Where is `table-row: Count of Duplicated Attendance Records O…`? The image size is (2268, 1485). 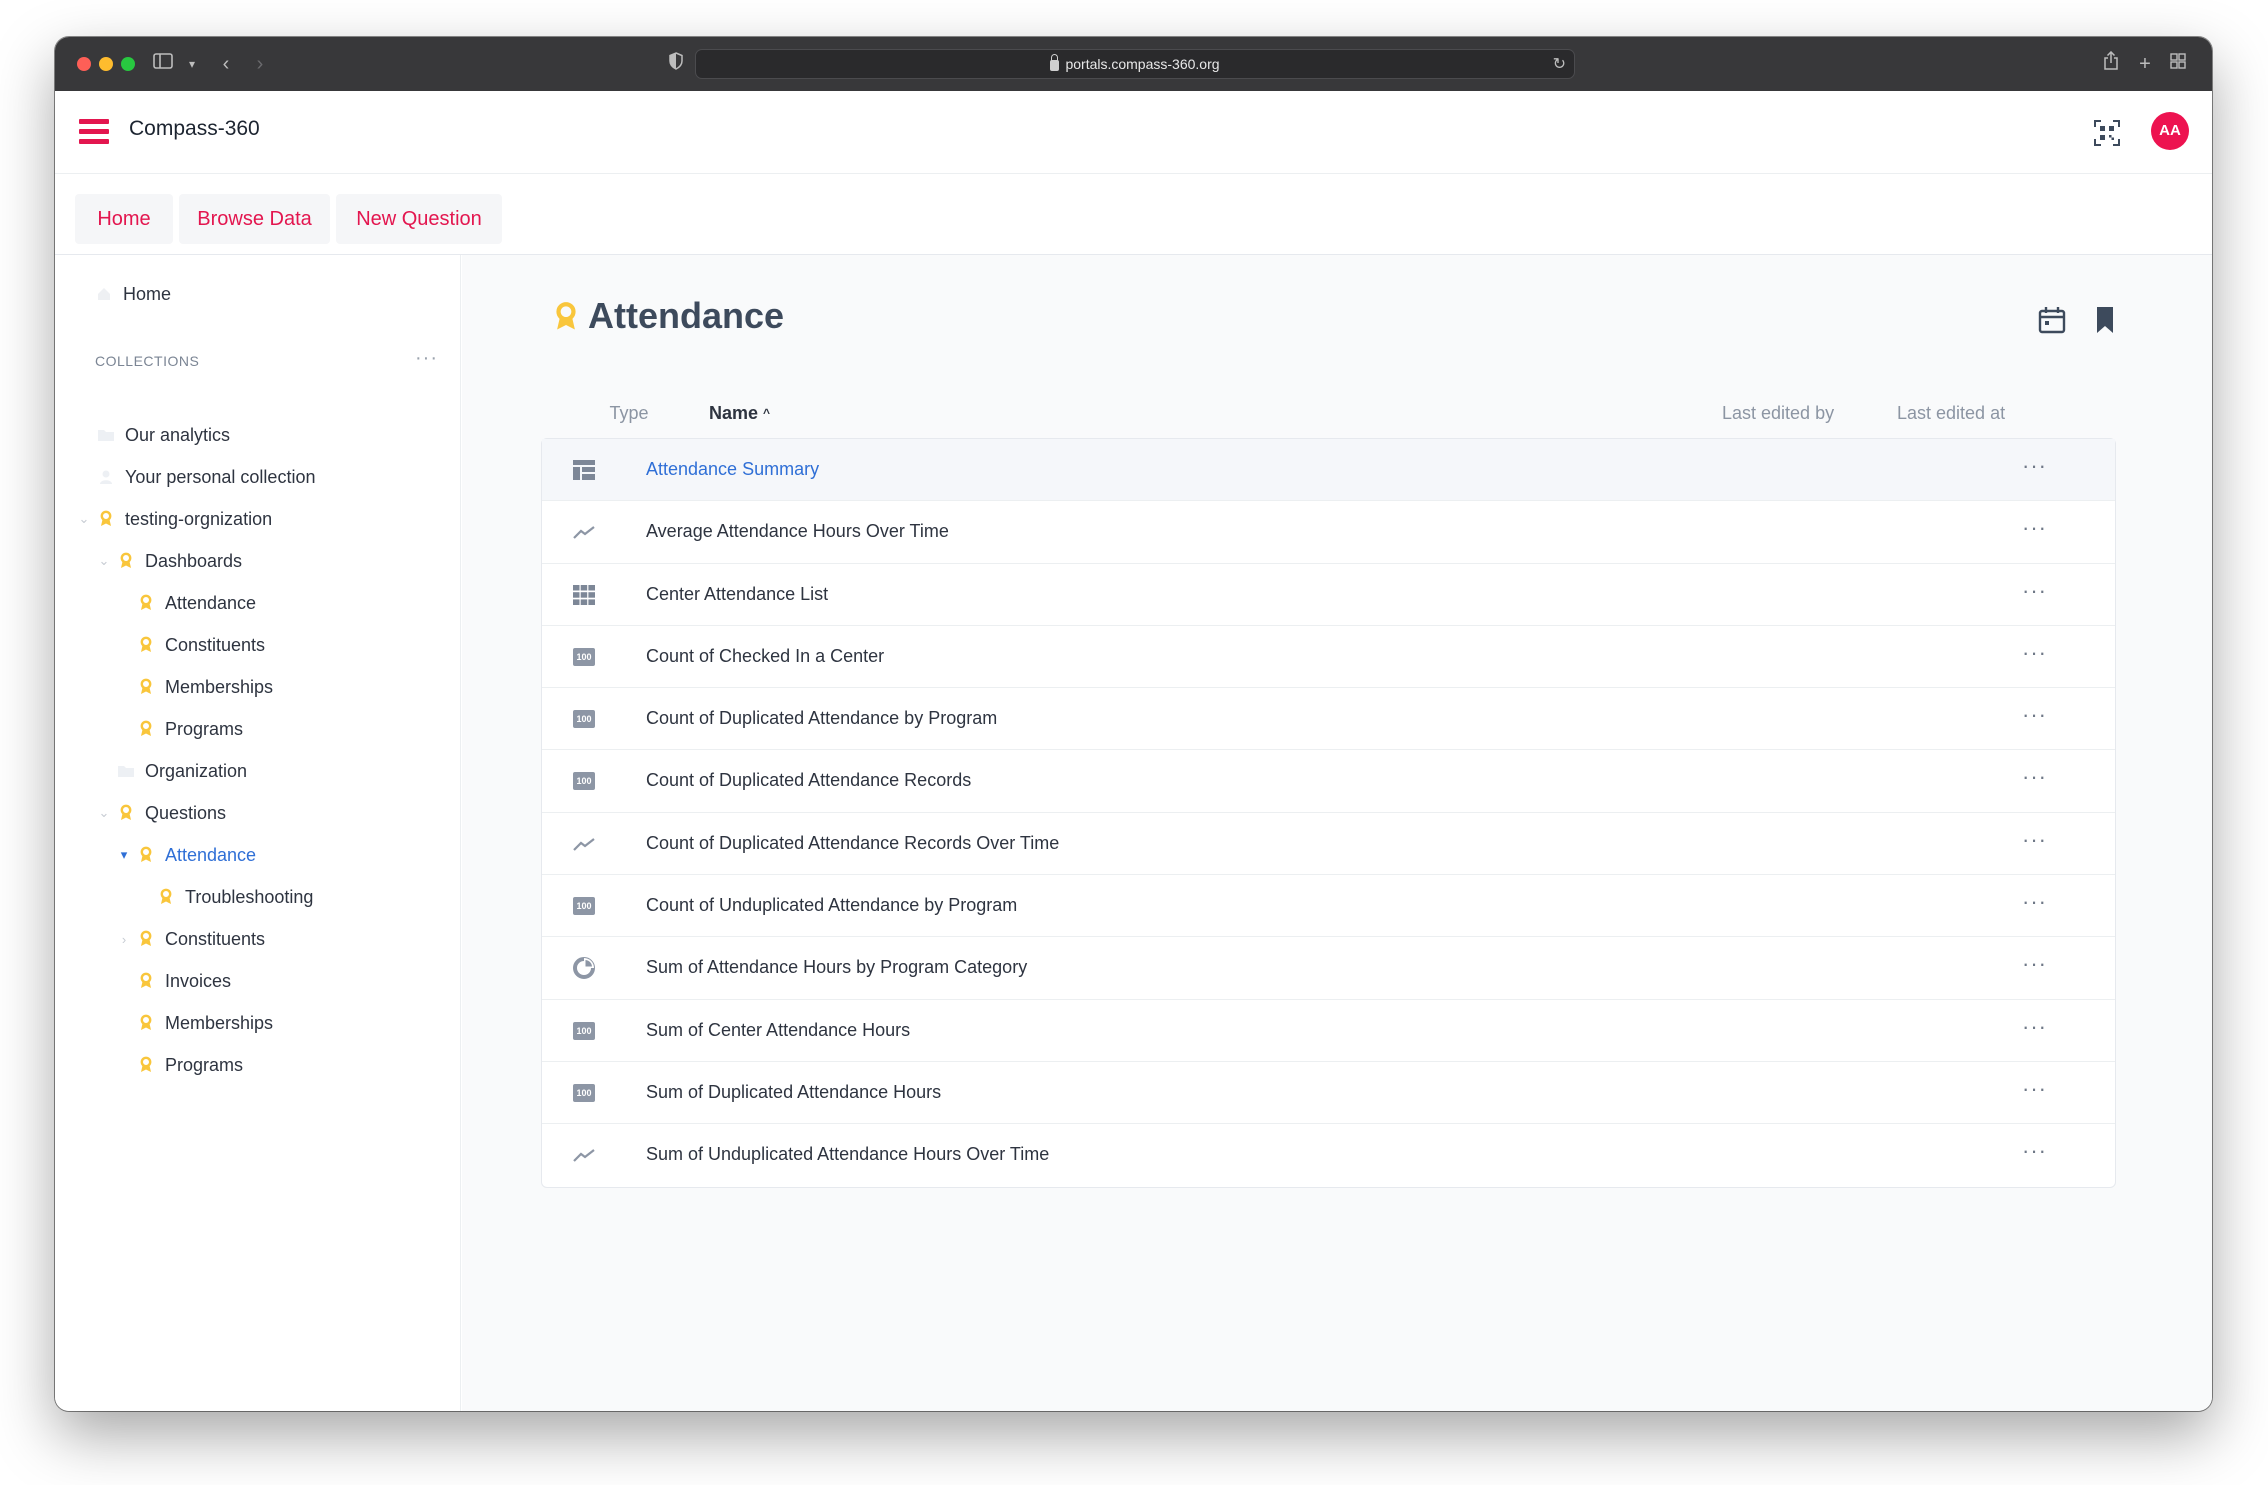
table-row: Count of Duplicated Attendance Records O… is located at coordinates (1328, 844).